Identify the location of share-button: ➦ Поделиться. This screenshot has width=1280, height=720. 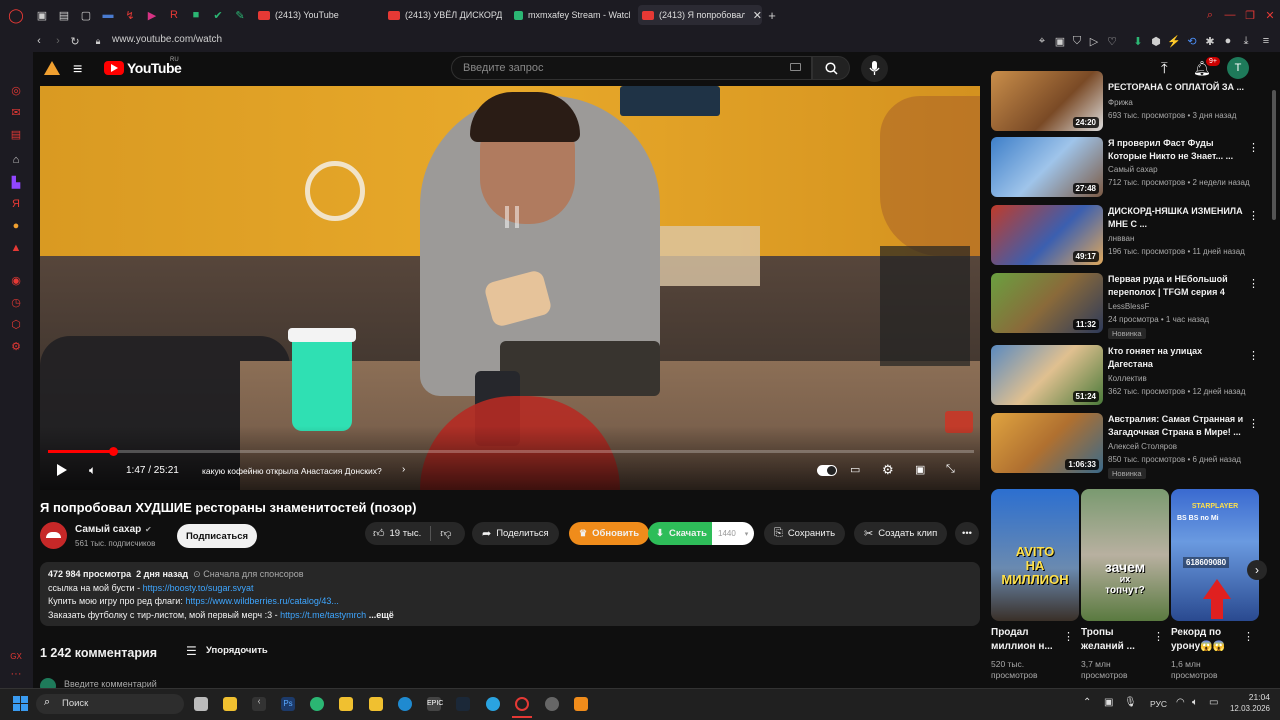
(515, 533).